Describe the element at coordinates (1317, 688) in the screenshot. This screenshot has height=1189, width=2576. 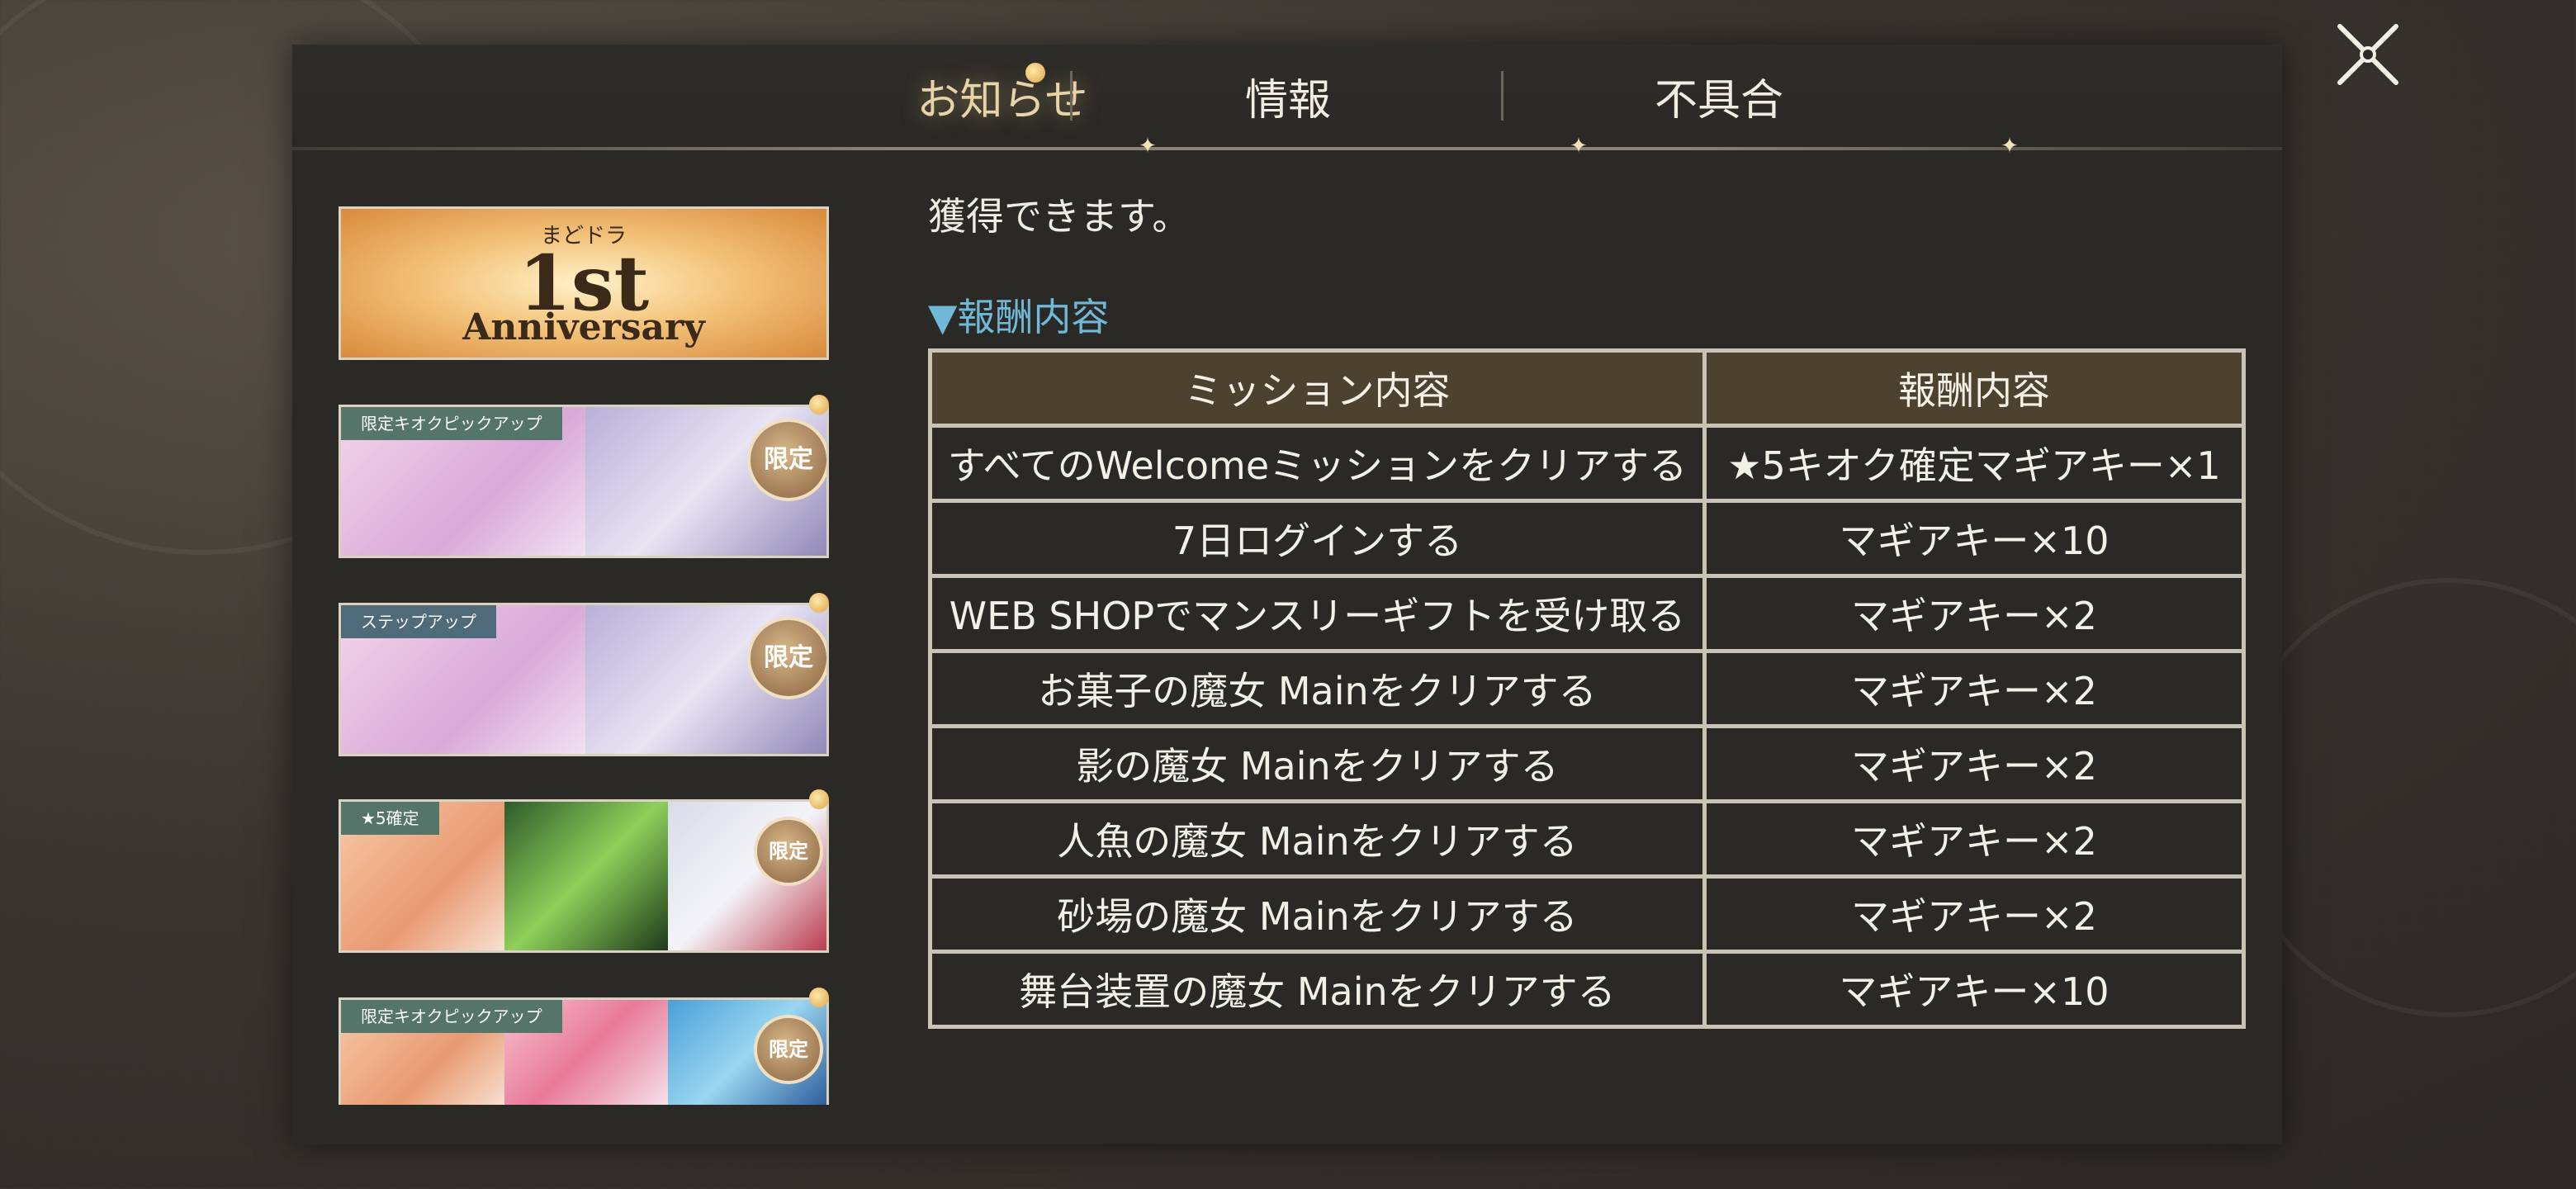
I see `mission-cell: お菓子の魔女 Mainをクリアする` at that location.